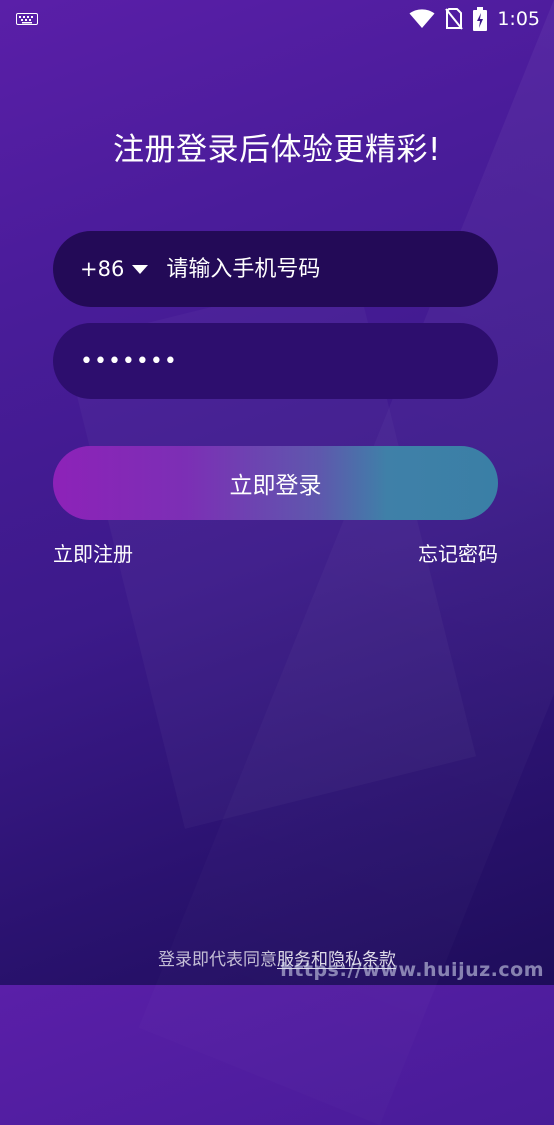 This screenshot has width=554, height=1125. I want to click on phone-field: +86, so click(275, 269).